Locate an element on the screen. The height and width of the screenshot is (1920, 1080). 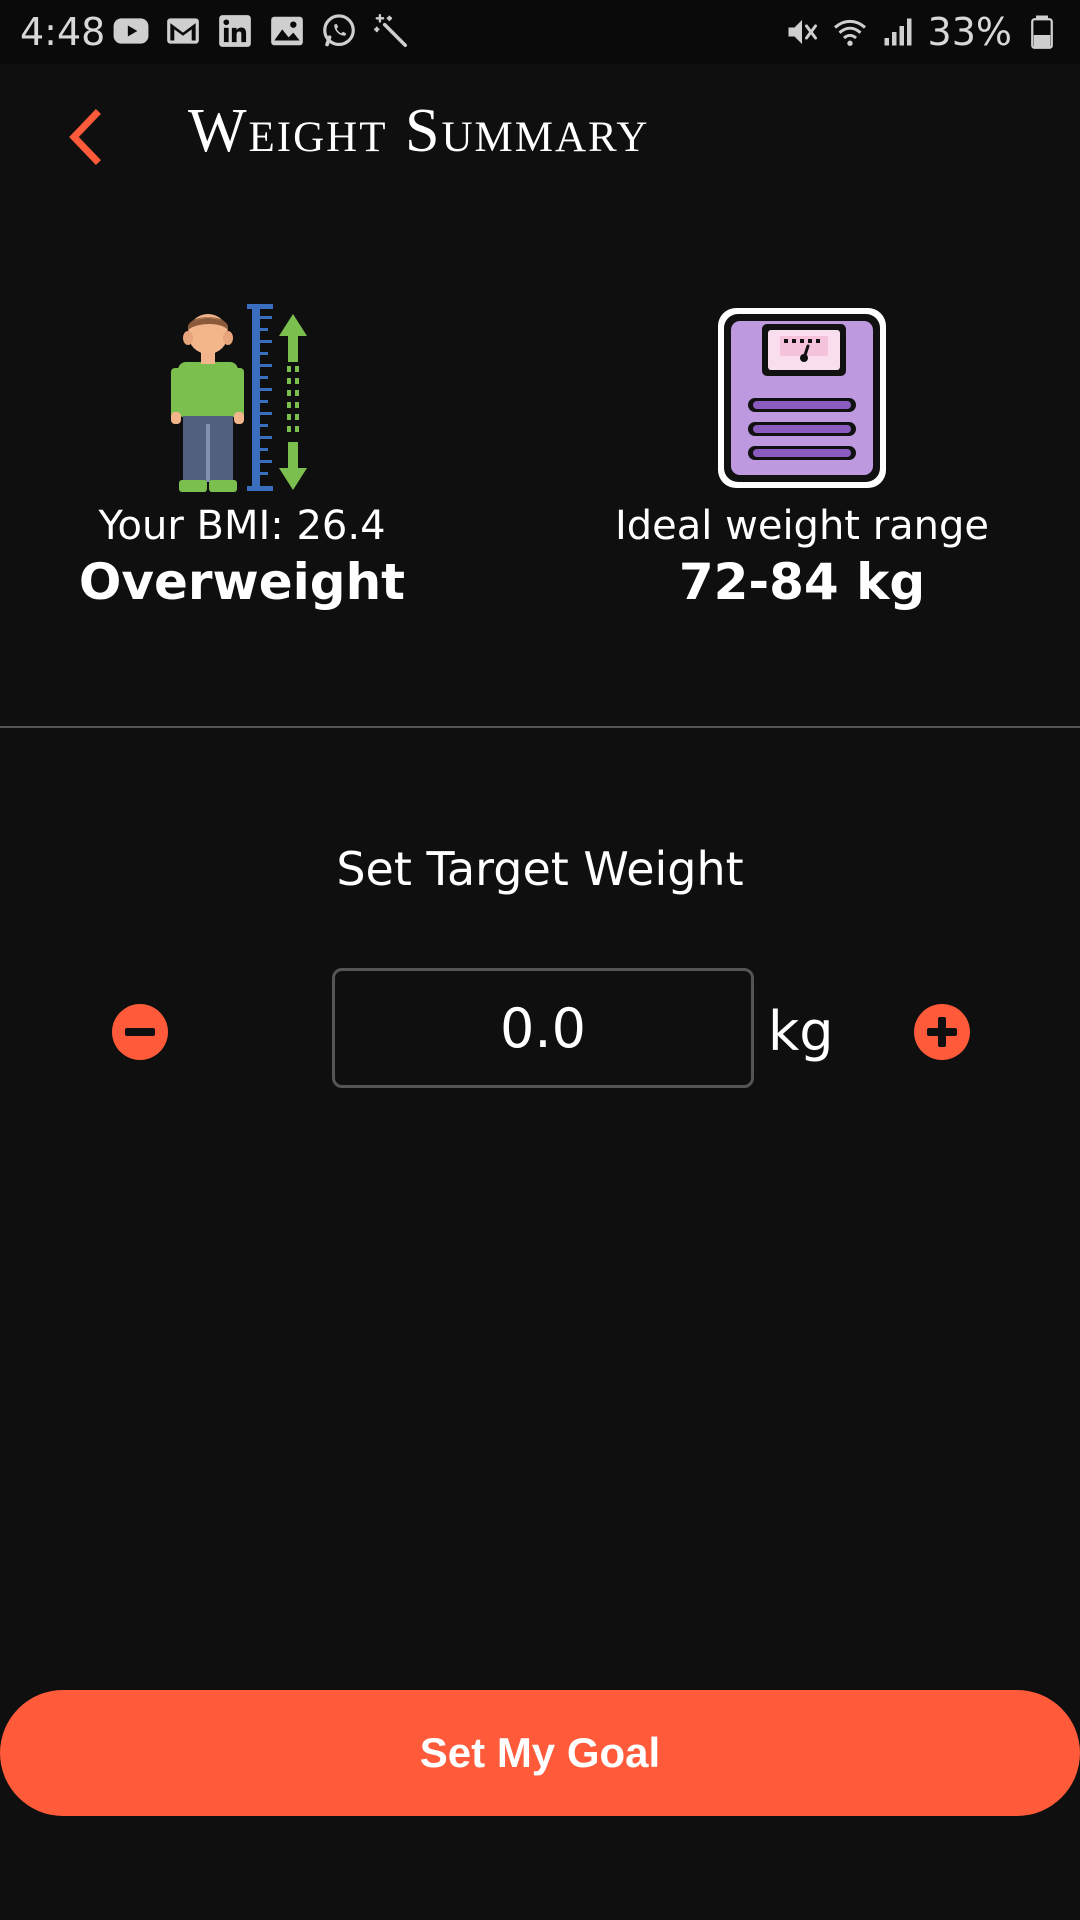
battery-percentage: 33% is located at coordinates (969, 32).